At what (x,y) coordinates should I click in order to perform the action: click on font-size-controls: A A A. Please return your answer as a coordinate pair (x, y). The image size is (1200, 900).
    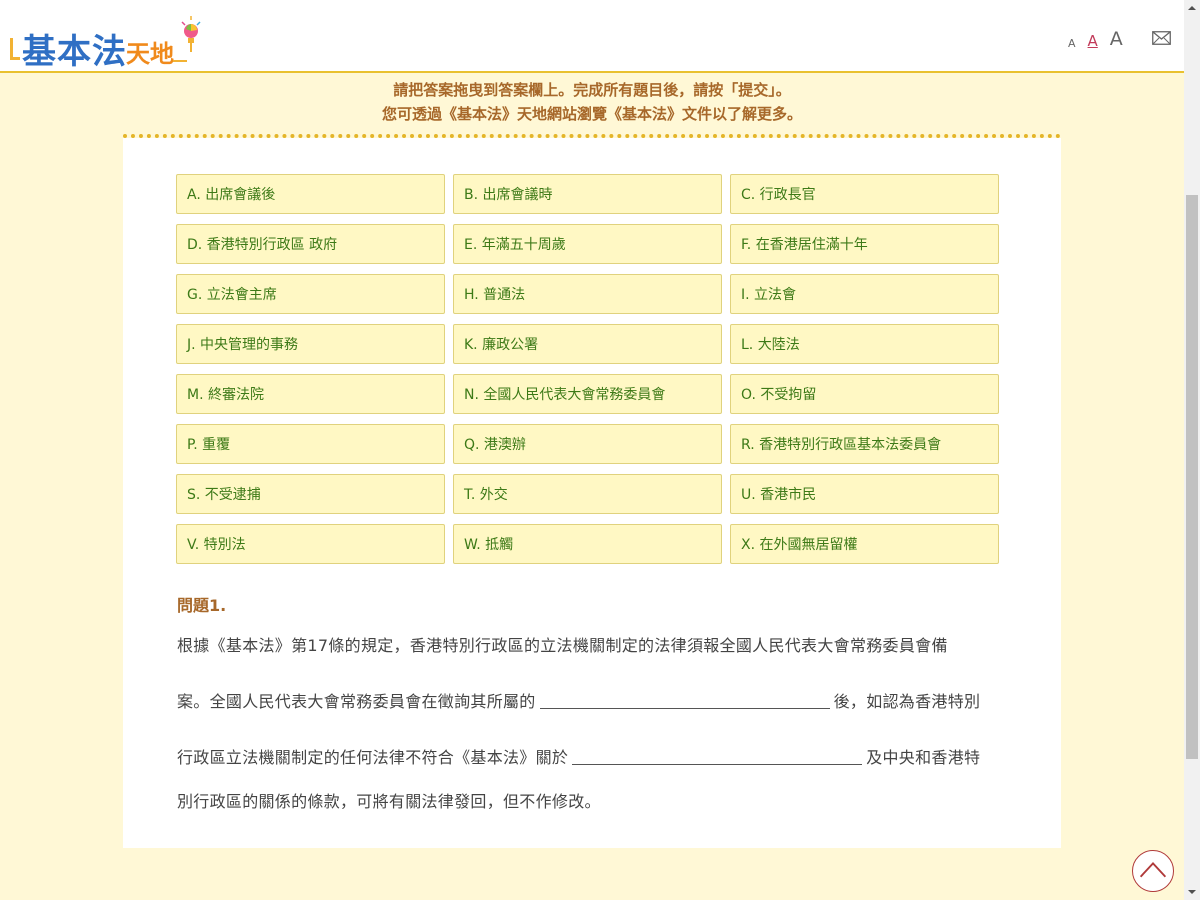
    Looking at the image, I should click on (1095, 38).